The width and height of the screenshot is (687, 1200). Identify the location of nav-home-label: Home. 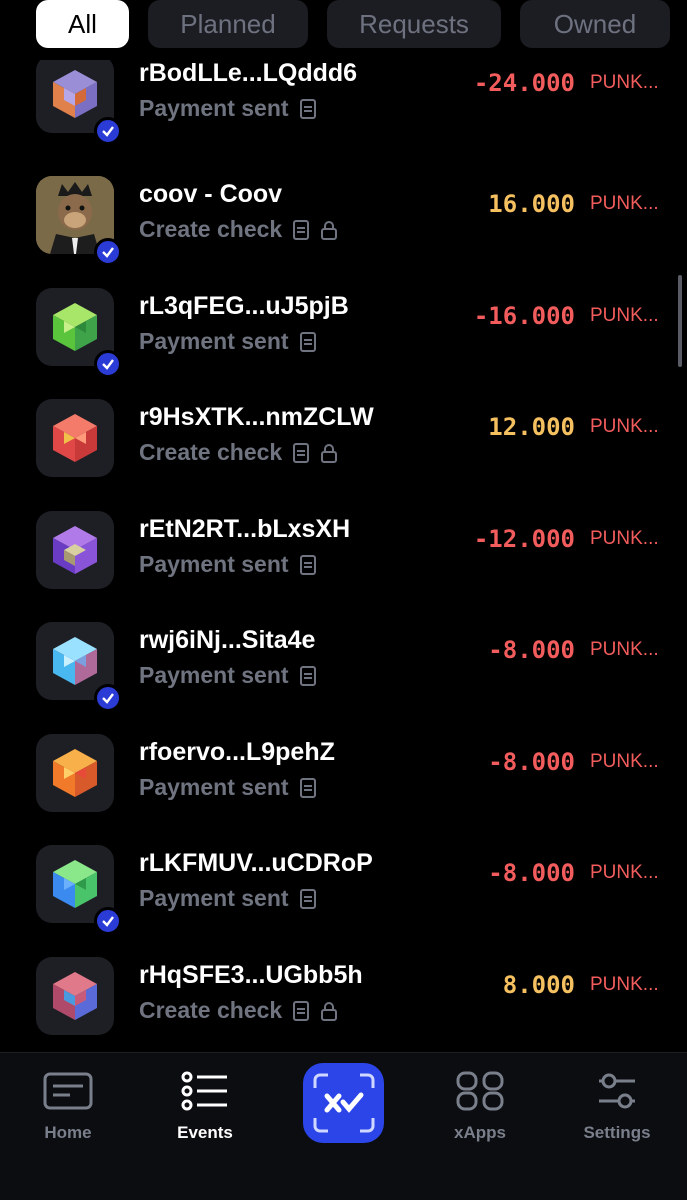
(68, 1132).